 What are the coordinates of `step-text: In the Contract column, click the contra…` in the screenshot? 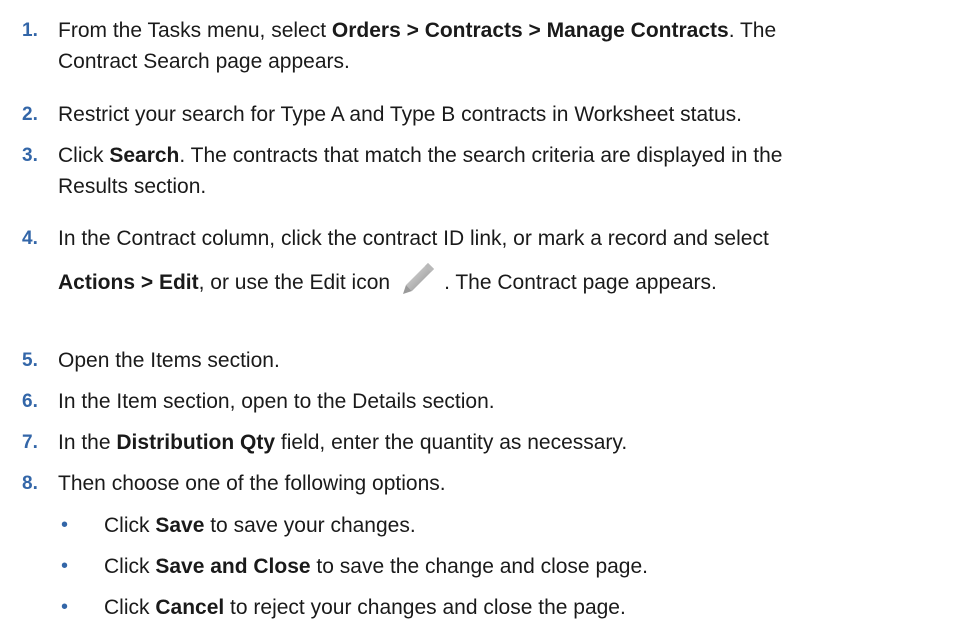 It's located at (413, 238).